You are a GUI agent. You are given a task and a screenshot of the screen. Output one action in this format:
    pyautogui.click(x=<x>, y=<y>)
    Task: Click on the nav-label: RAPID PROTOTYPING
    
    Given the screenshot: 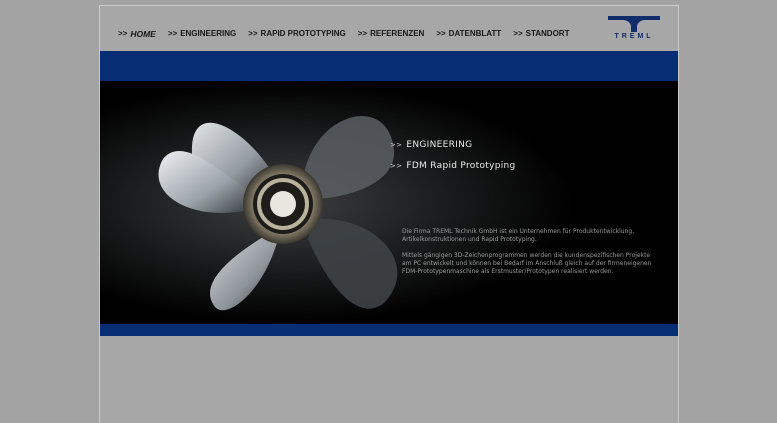 What is the action you would take?
    pyautogui.click(x=303, y=33)
    